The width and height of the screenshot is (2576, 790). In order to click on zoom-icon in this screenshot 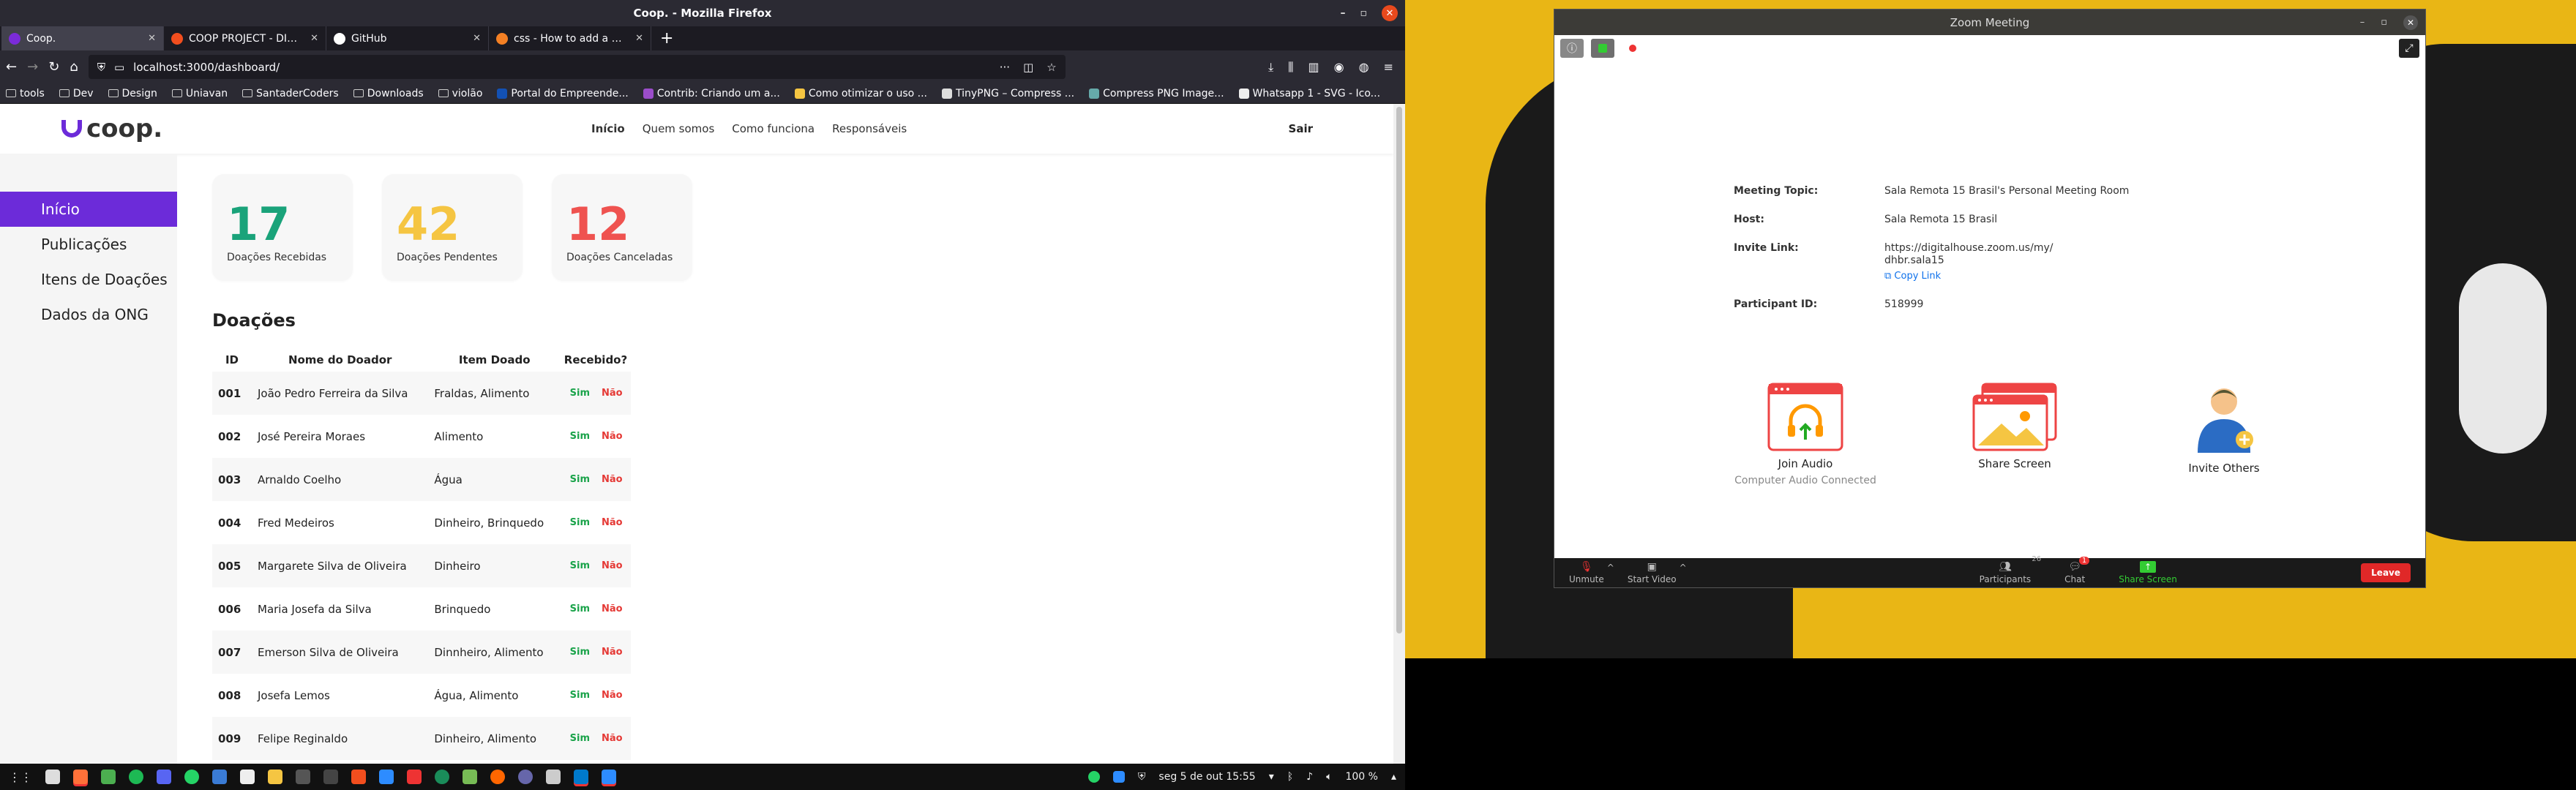, I will do `click(386, 777)`.